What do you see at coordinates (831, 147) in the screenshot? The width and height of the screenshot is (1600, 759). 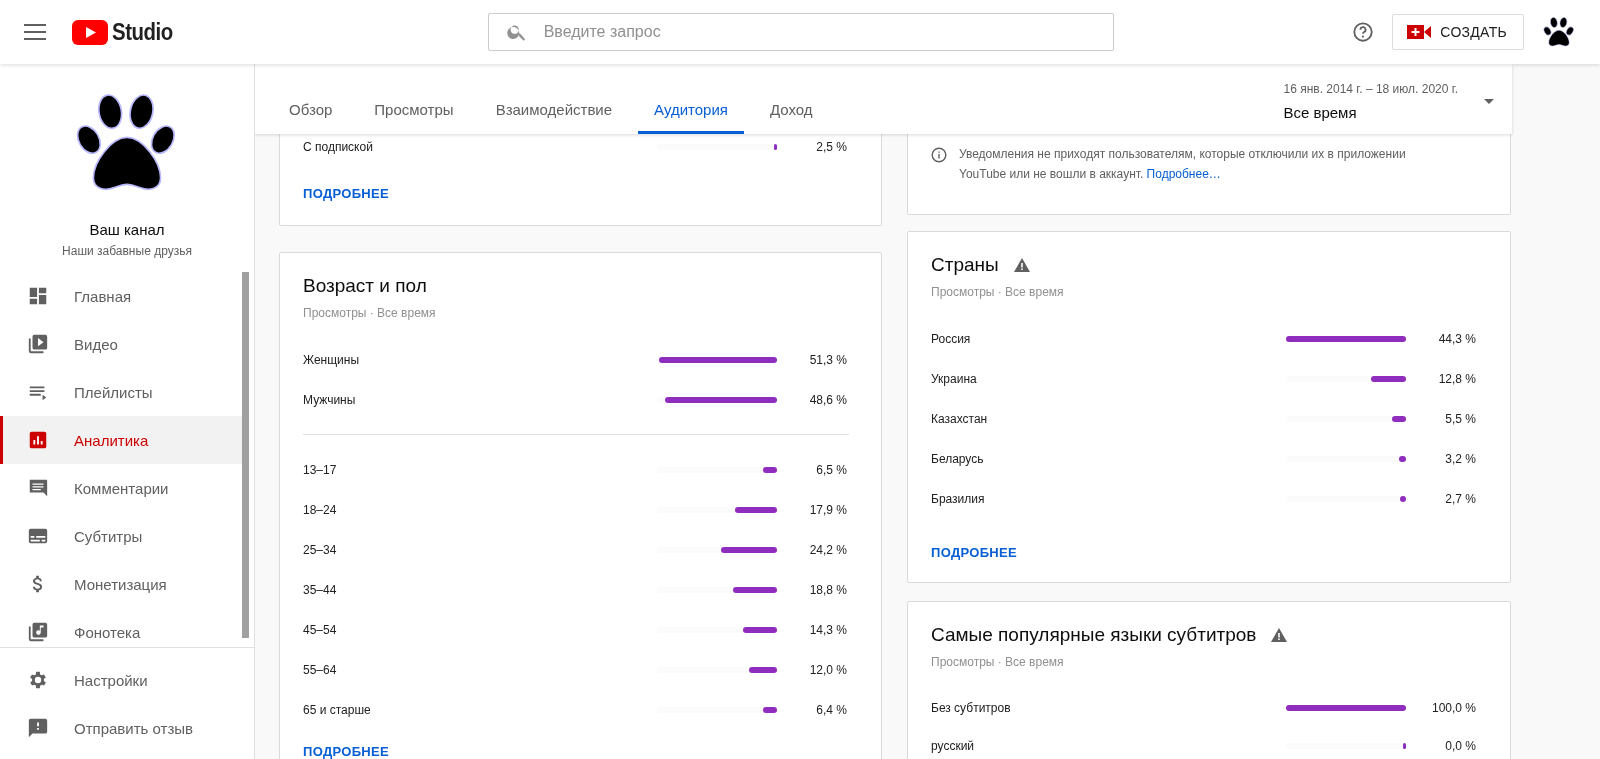 I see `percentage-value: 2,5 %` at bounding box center [831, 147].